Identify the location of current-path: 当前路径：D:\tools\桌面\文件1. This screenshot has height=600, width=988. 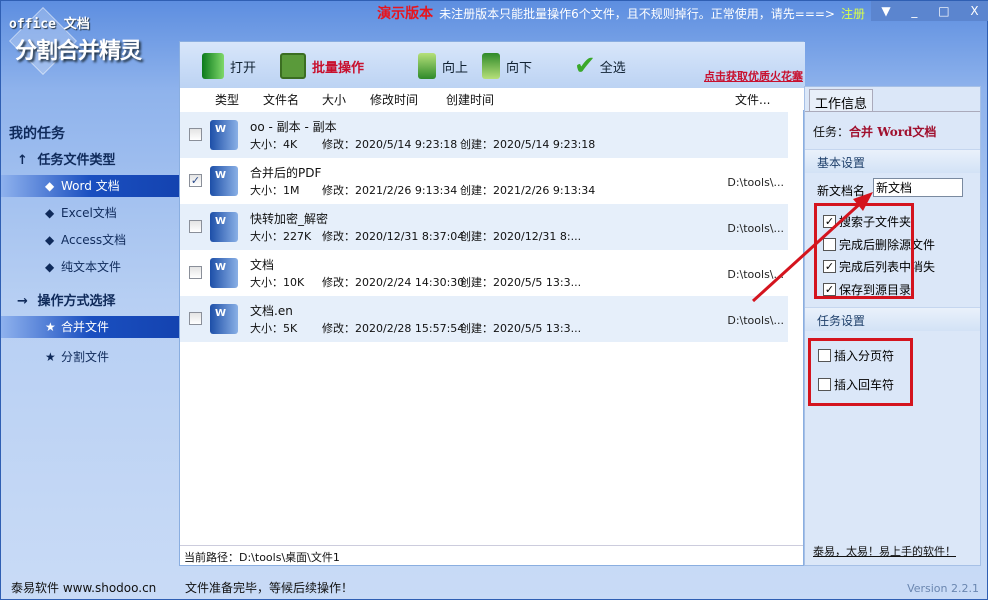
(491, 555).